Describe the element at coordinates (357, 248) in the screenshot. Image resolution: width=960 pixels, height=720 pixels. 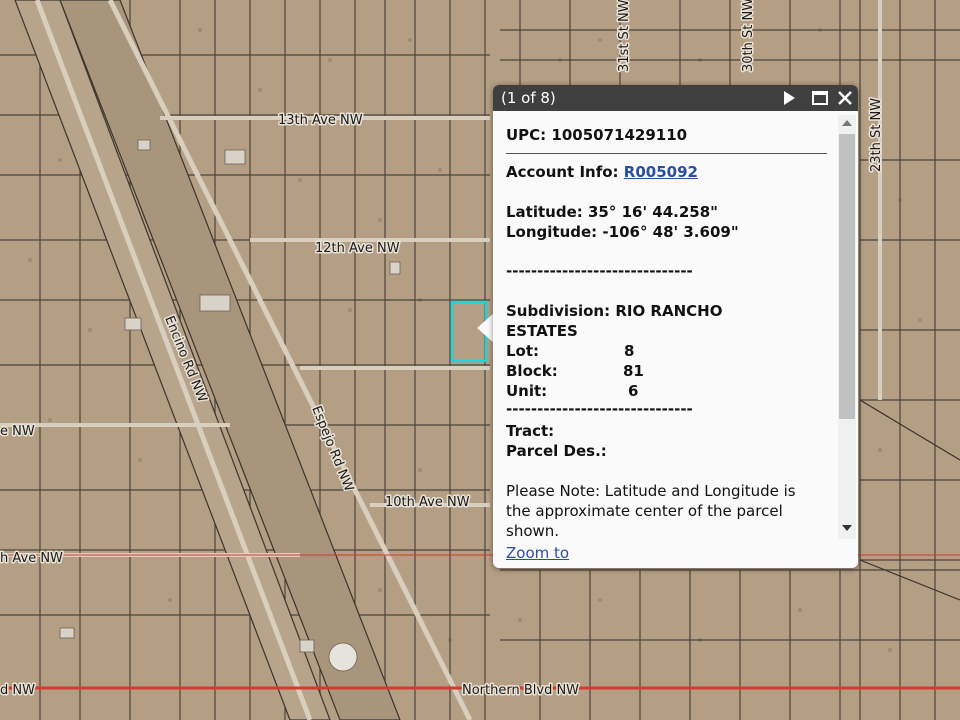
I see `road-label-12th-ave: 12th Ave NW` at that location.